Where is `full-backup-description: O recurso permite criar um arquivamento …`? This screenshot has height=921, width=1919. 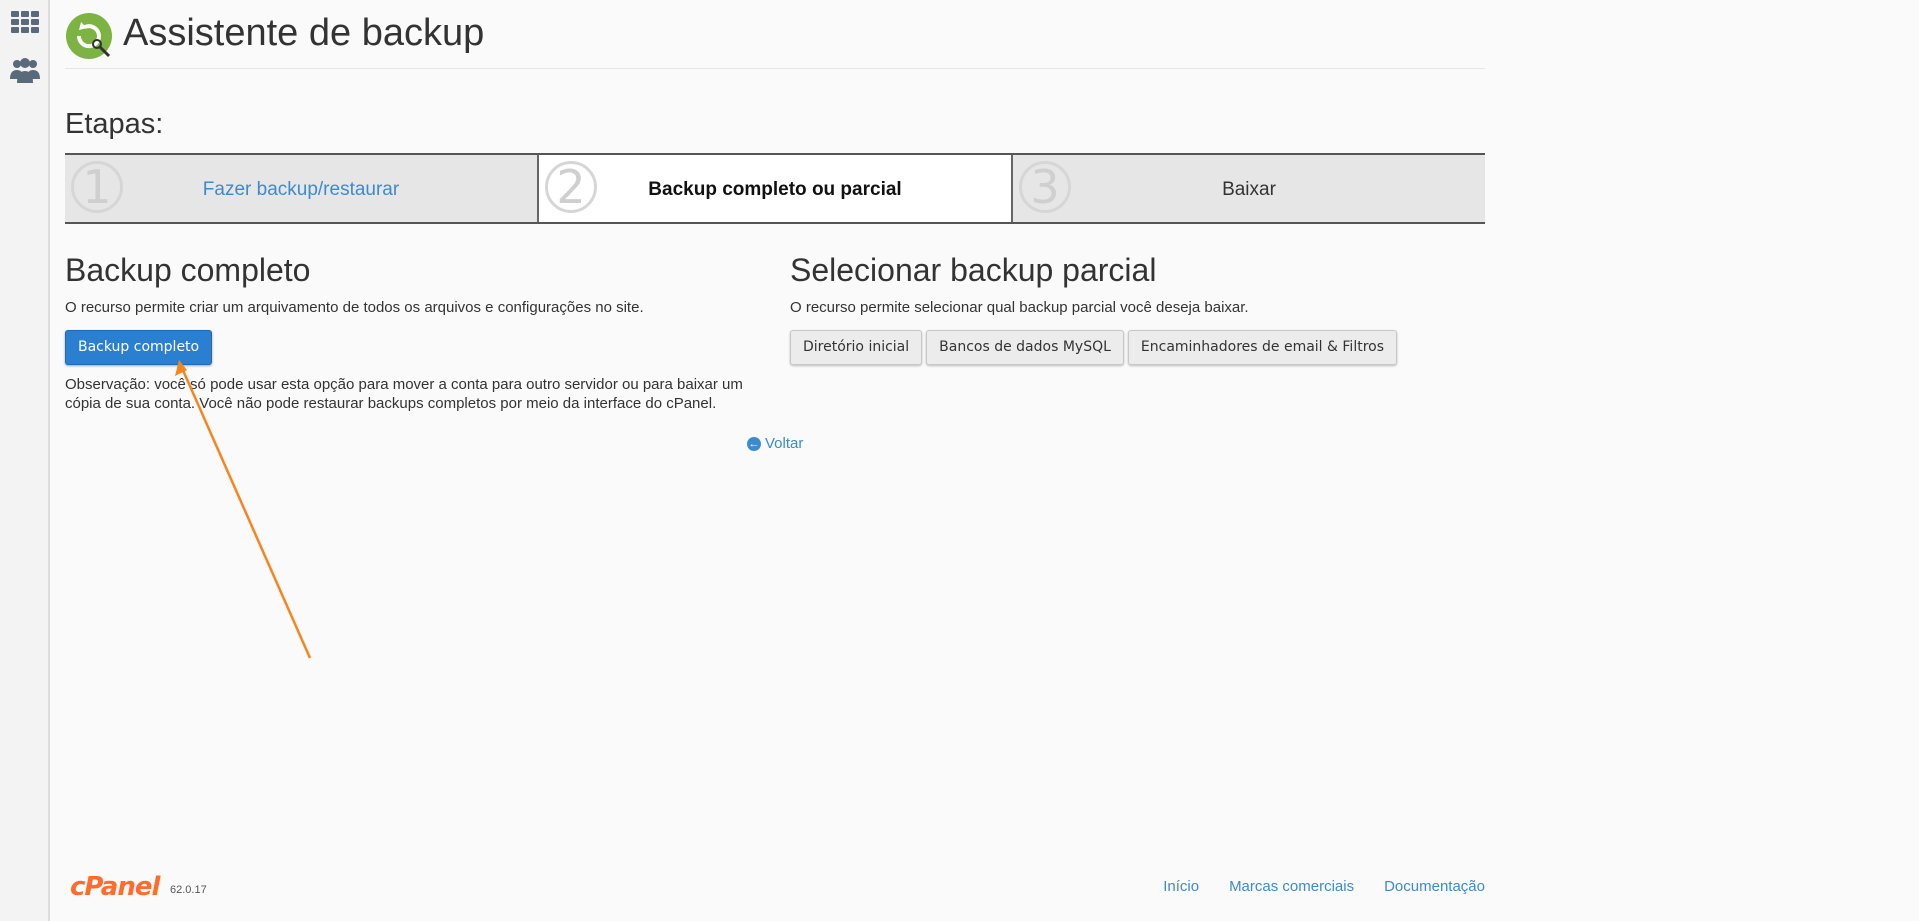 full-backup-description: O recurso permite criar um arquivamento … is located at coordinates (354, 307).